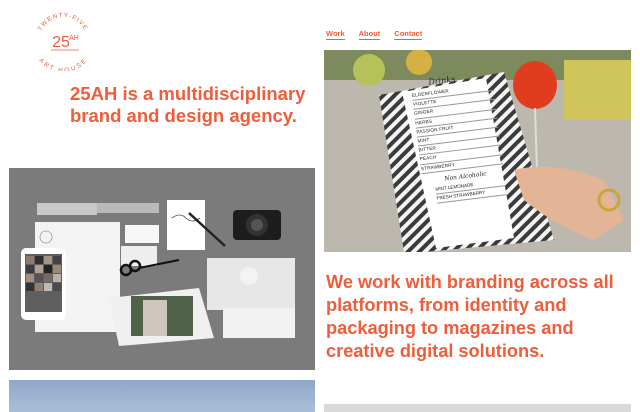  What do you see at coordinates (477, 408) in the screenshot?
I see `project-tile-next` at bounding box center [477, 408].